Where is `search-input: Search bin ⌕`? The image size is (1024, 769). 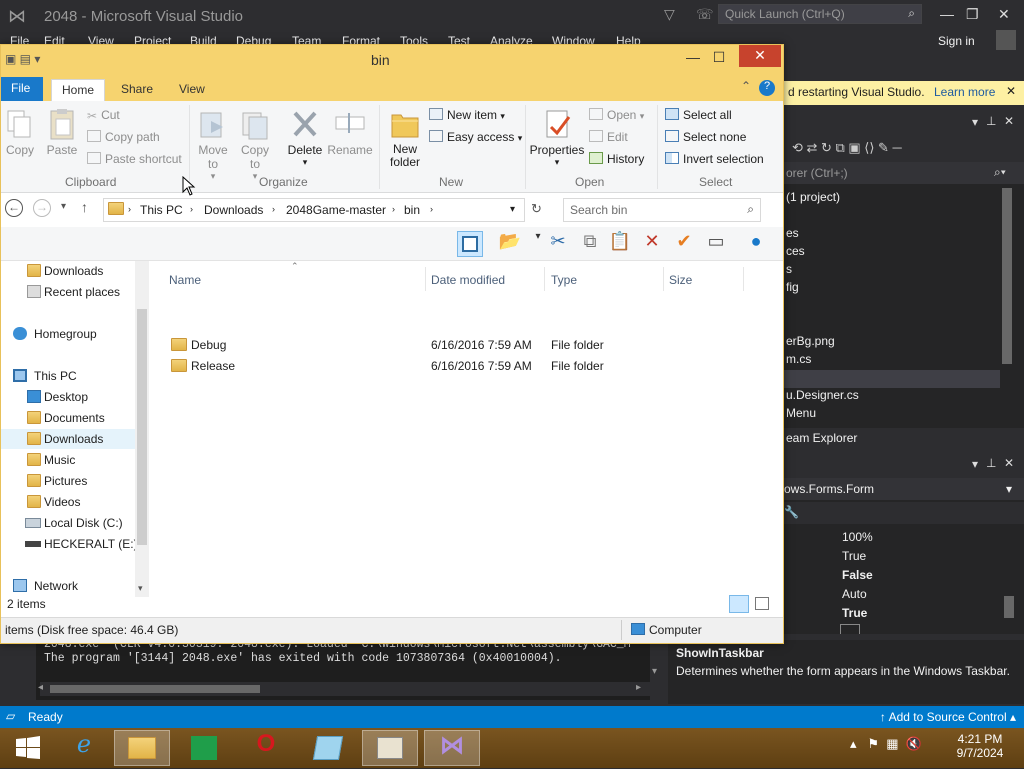
search-input: Search bin ⌕ is located at coordinates (662, 210).